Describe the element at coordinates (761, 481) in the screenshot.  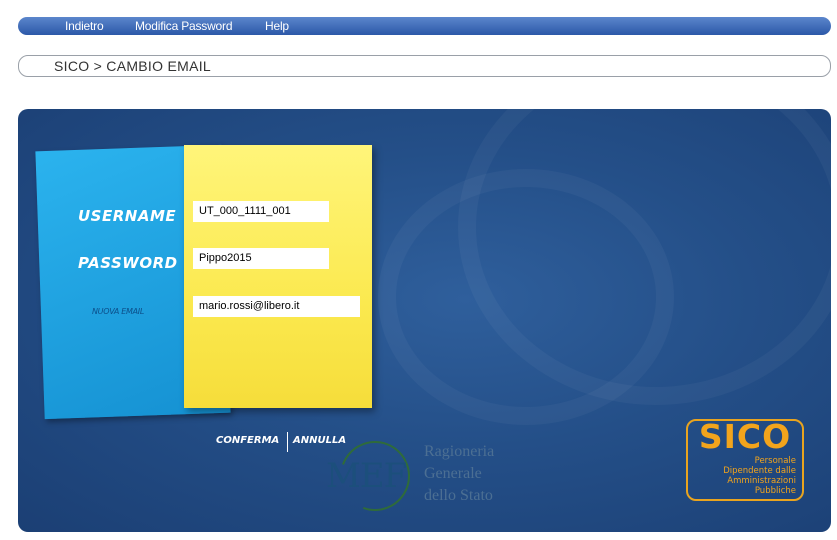
I see `sico-subtitle-line: Amministrazioni` at that location.